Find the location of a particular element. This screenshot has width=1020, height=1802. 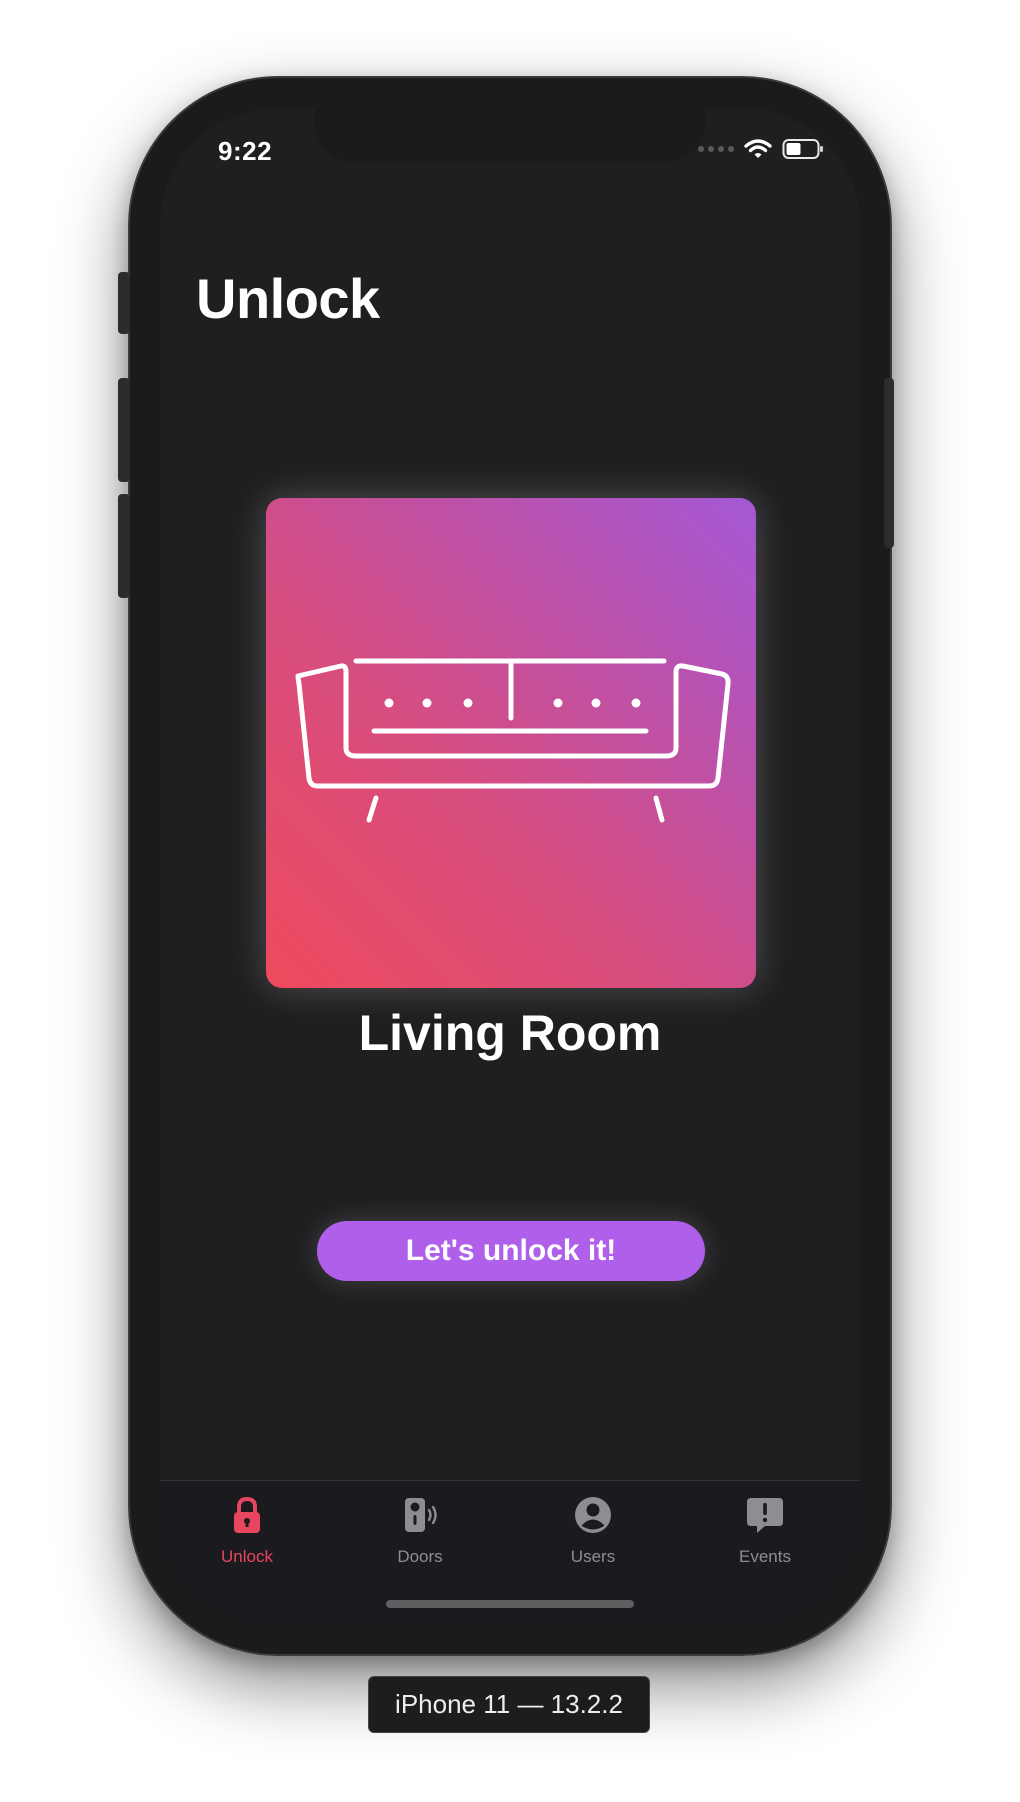

tab-events-label: Events is located at coordinates (765, 1556).